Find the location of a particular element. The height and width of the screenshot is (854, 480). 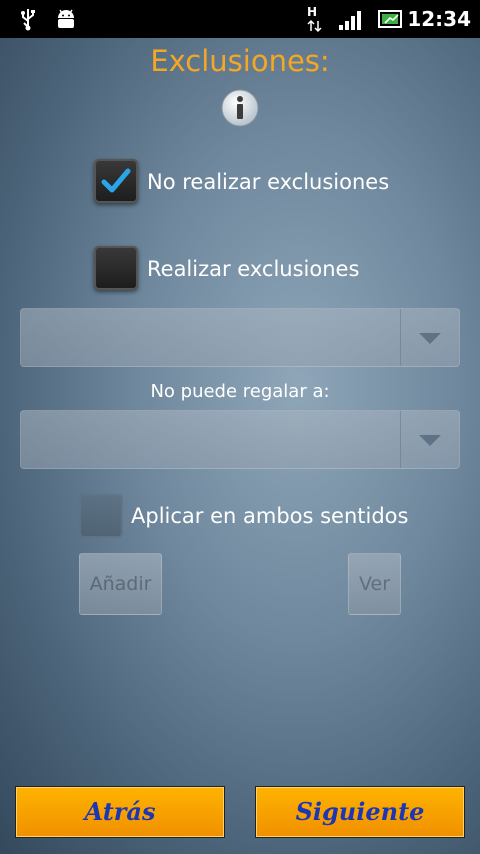

both-ways-checkbox is located at coordinates (101, 516).